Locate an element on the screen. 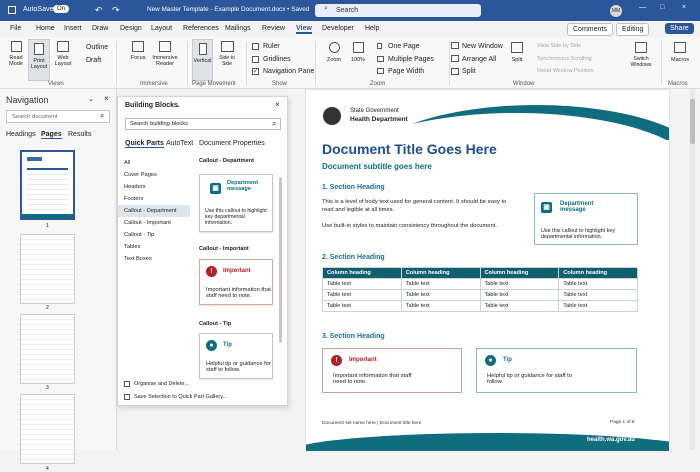 The height and width of the screenshot is (472, 700). menu-developer: Developer is located at coordinates (338, 28).